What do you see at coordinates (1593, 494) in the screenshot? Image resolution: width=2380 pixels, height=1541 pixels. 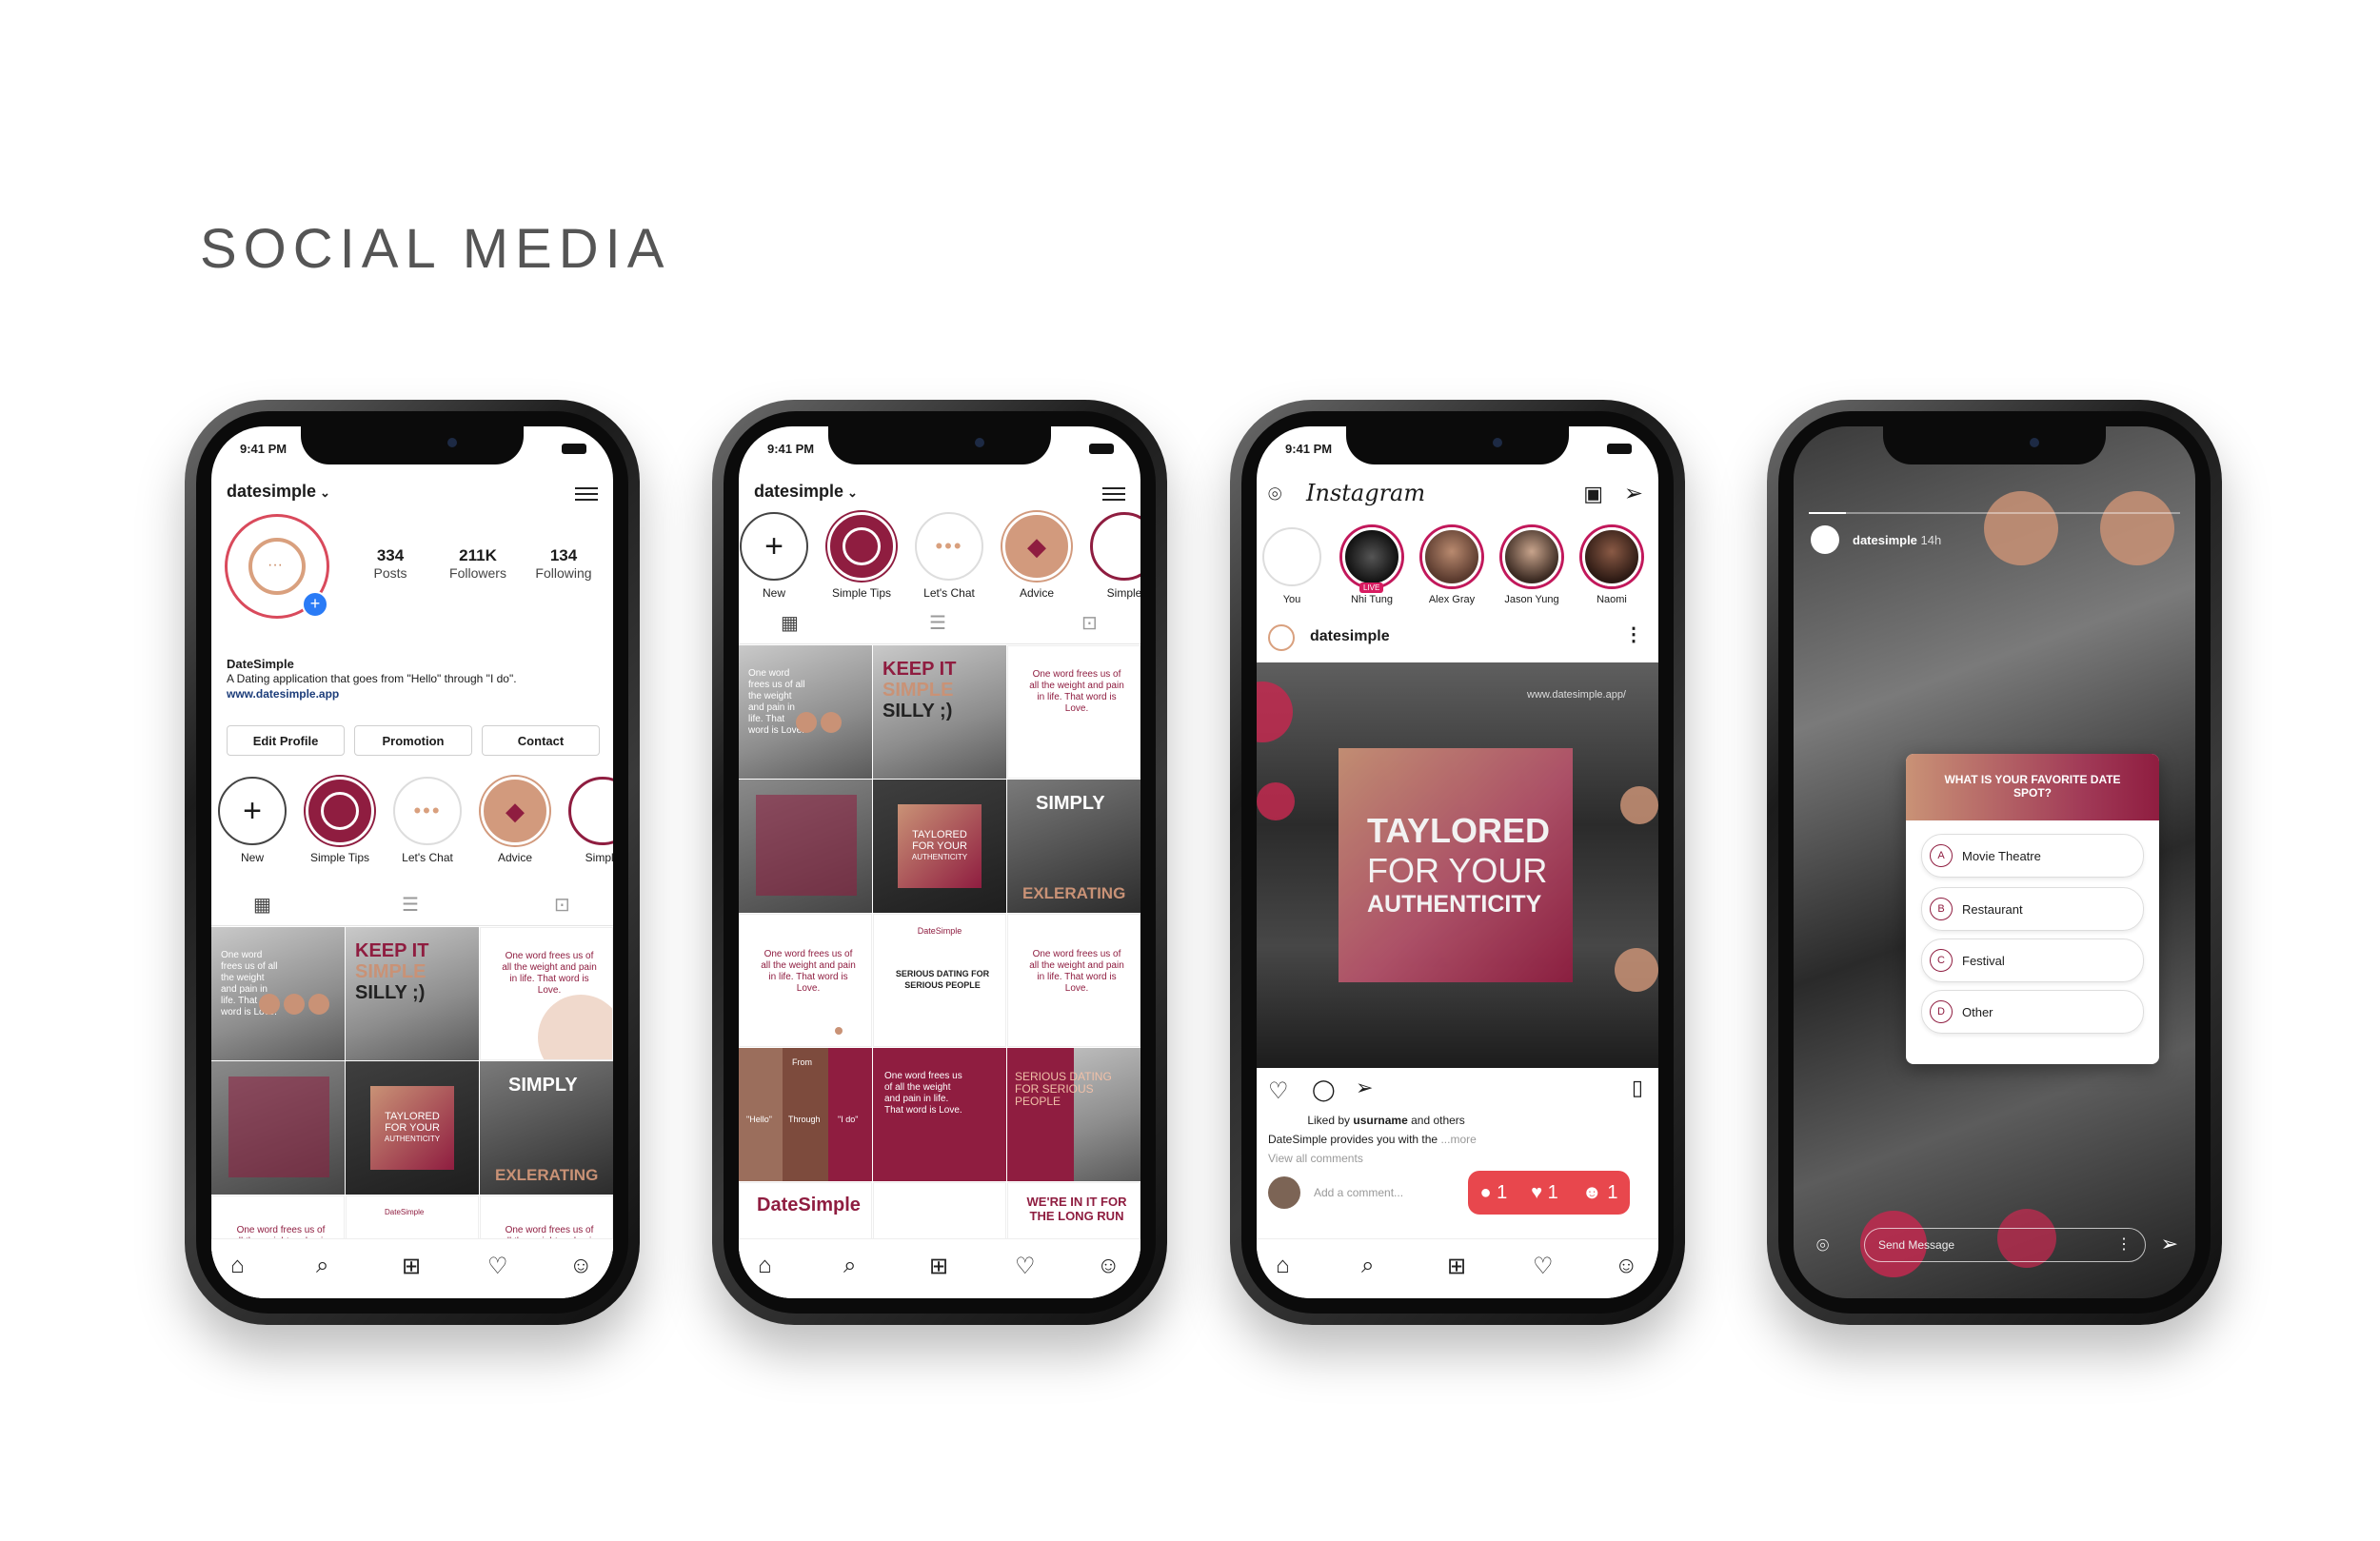 I see `igtv-icon: ▣` at bounding box center [1593, 494].